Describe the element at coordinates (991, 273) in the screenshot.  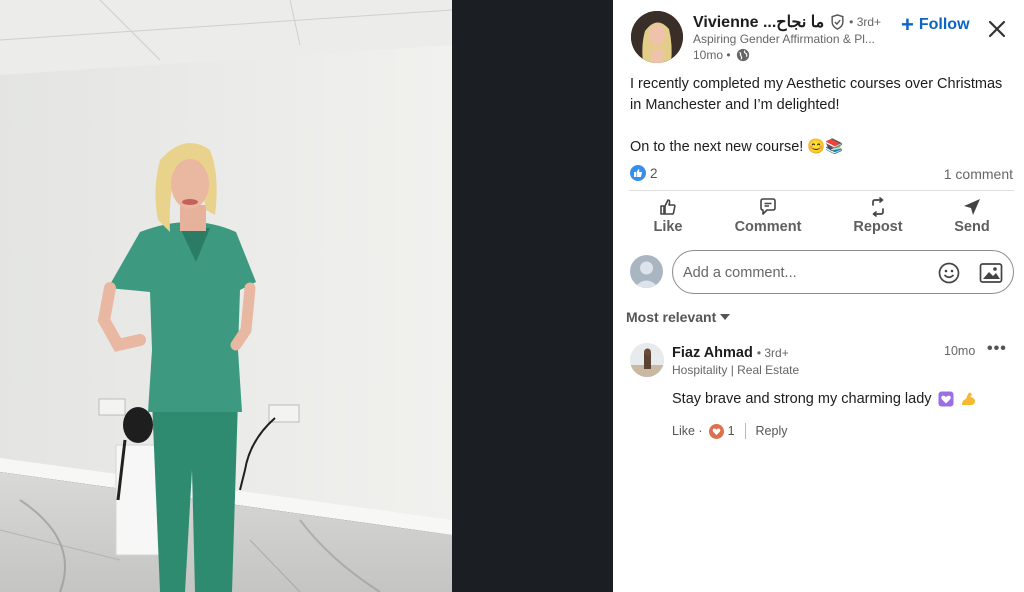
I see `image-icon` at that location.